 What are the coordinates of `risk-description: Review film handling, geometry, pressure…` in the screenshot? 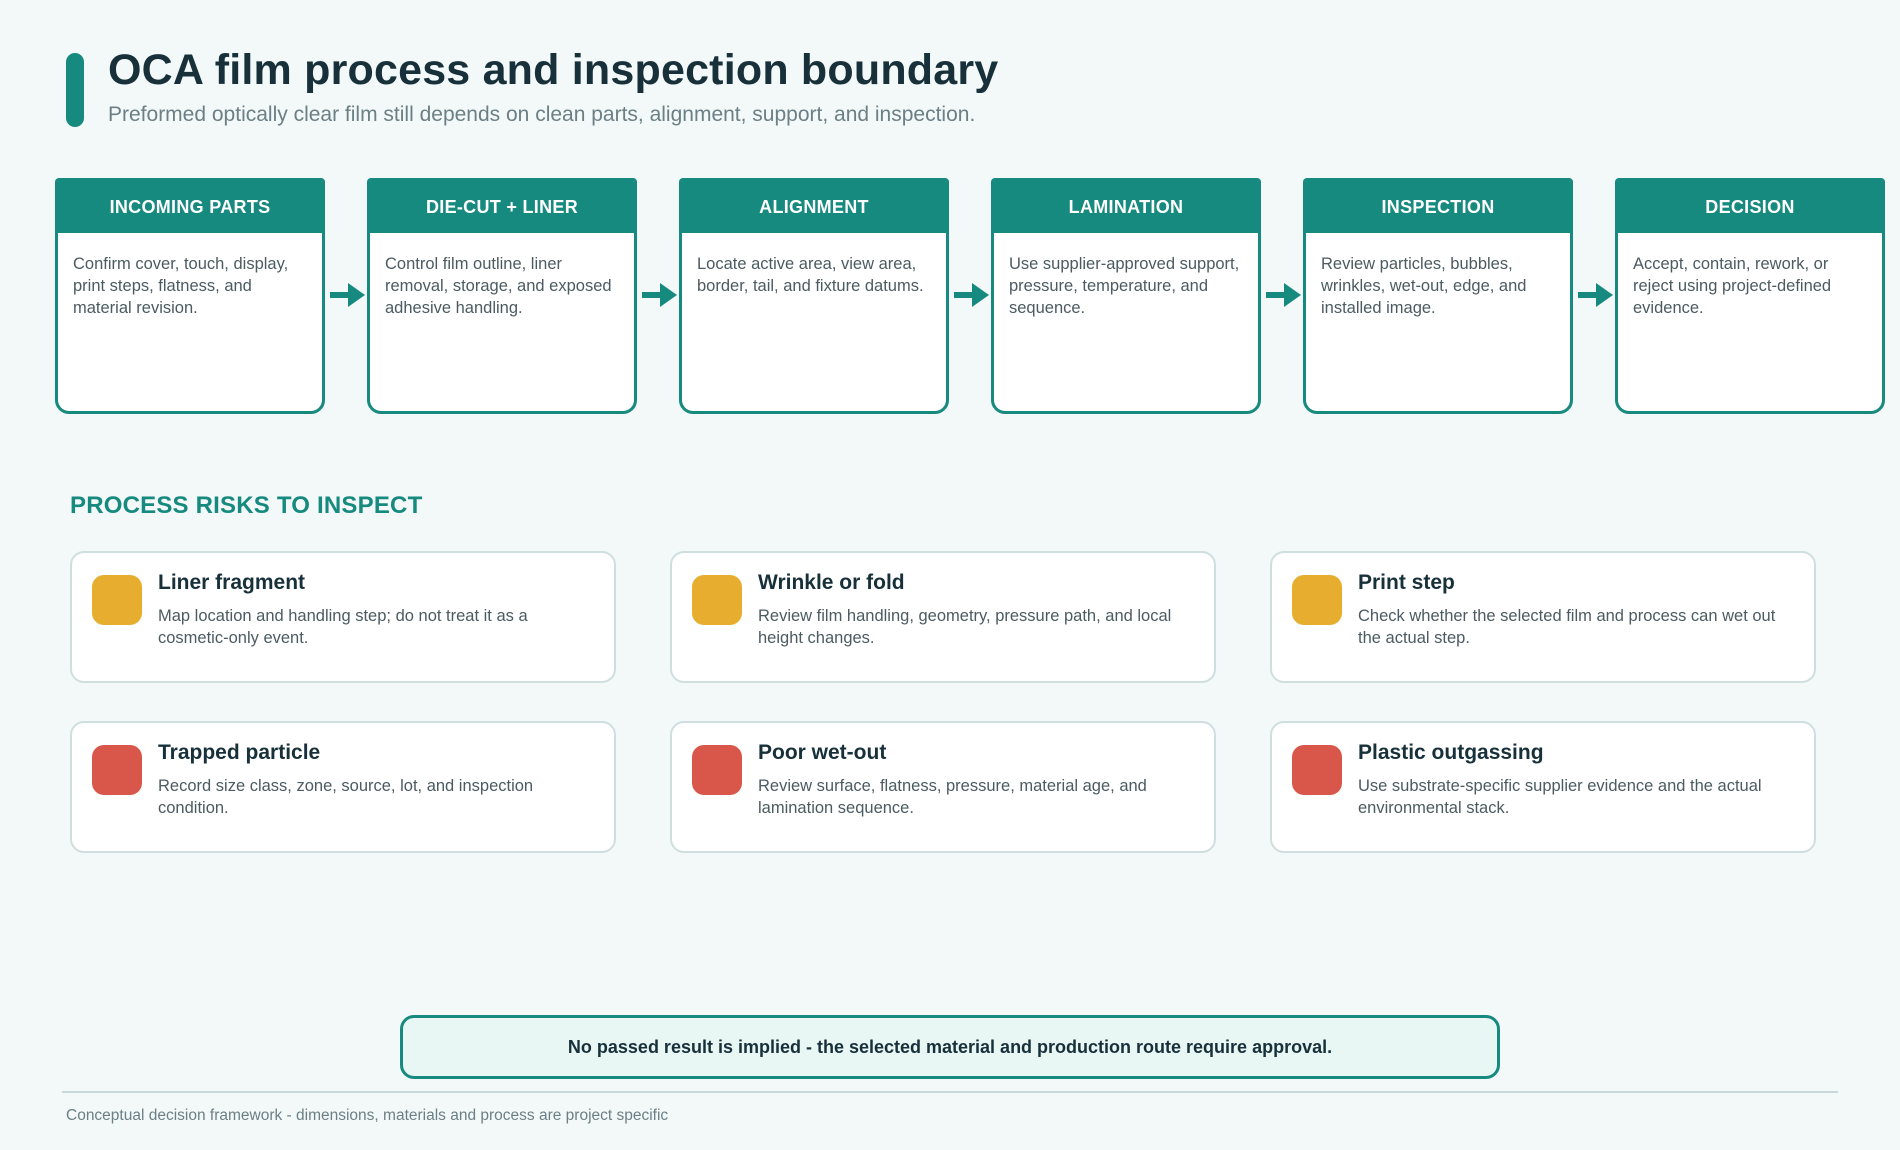 It's located at (965, 627).